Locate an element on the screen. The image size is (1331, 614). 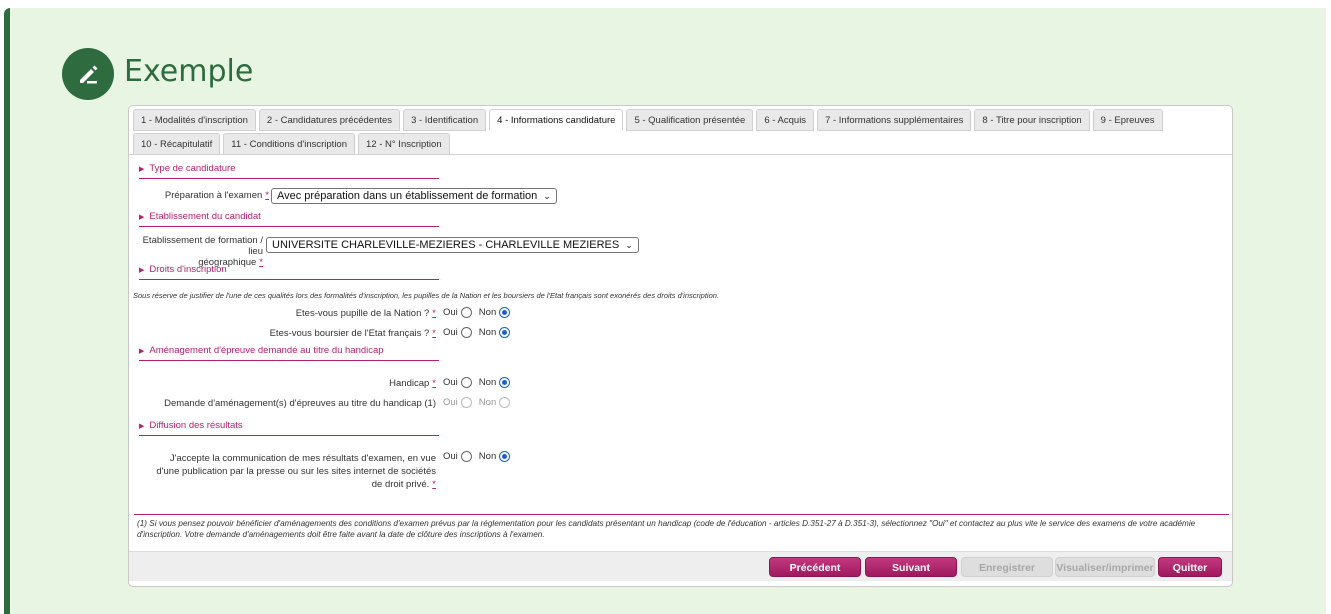
boursier-oui-radio is located at coordinates (466, 332).